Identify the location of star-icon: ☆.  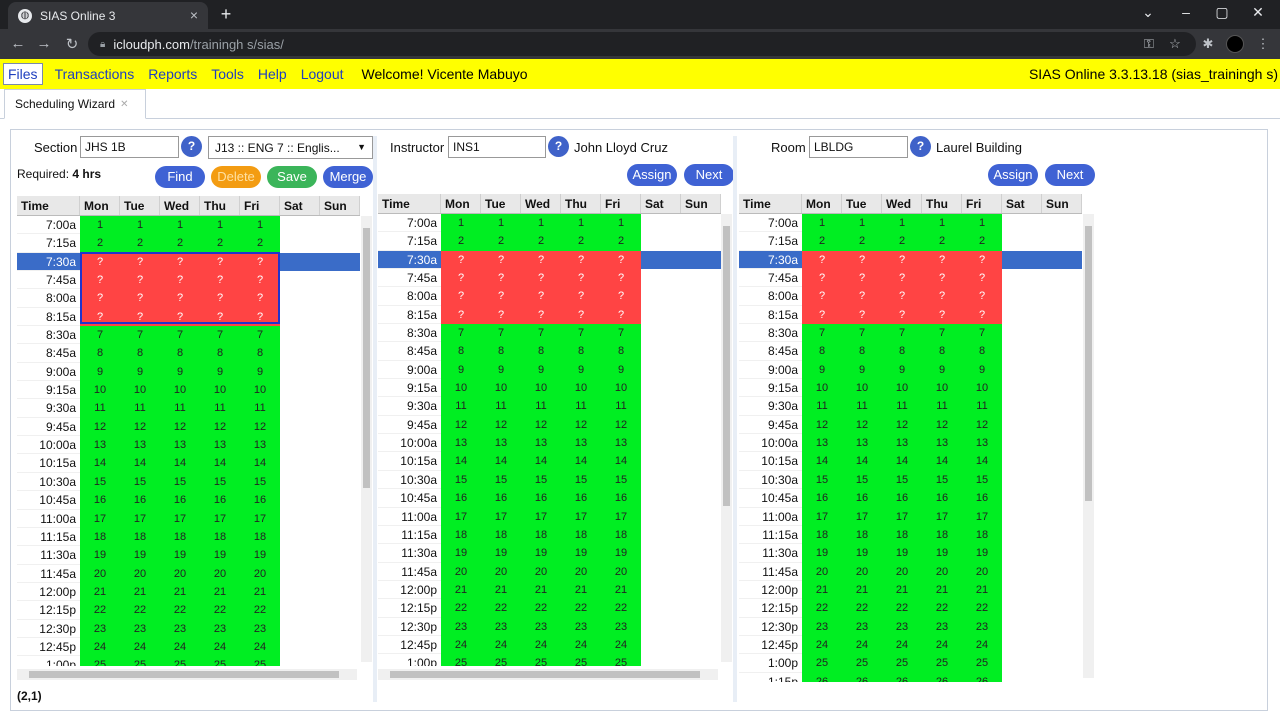
(1175, 44).